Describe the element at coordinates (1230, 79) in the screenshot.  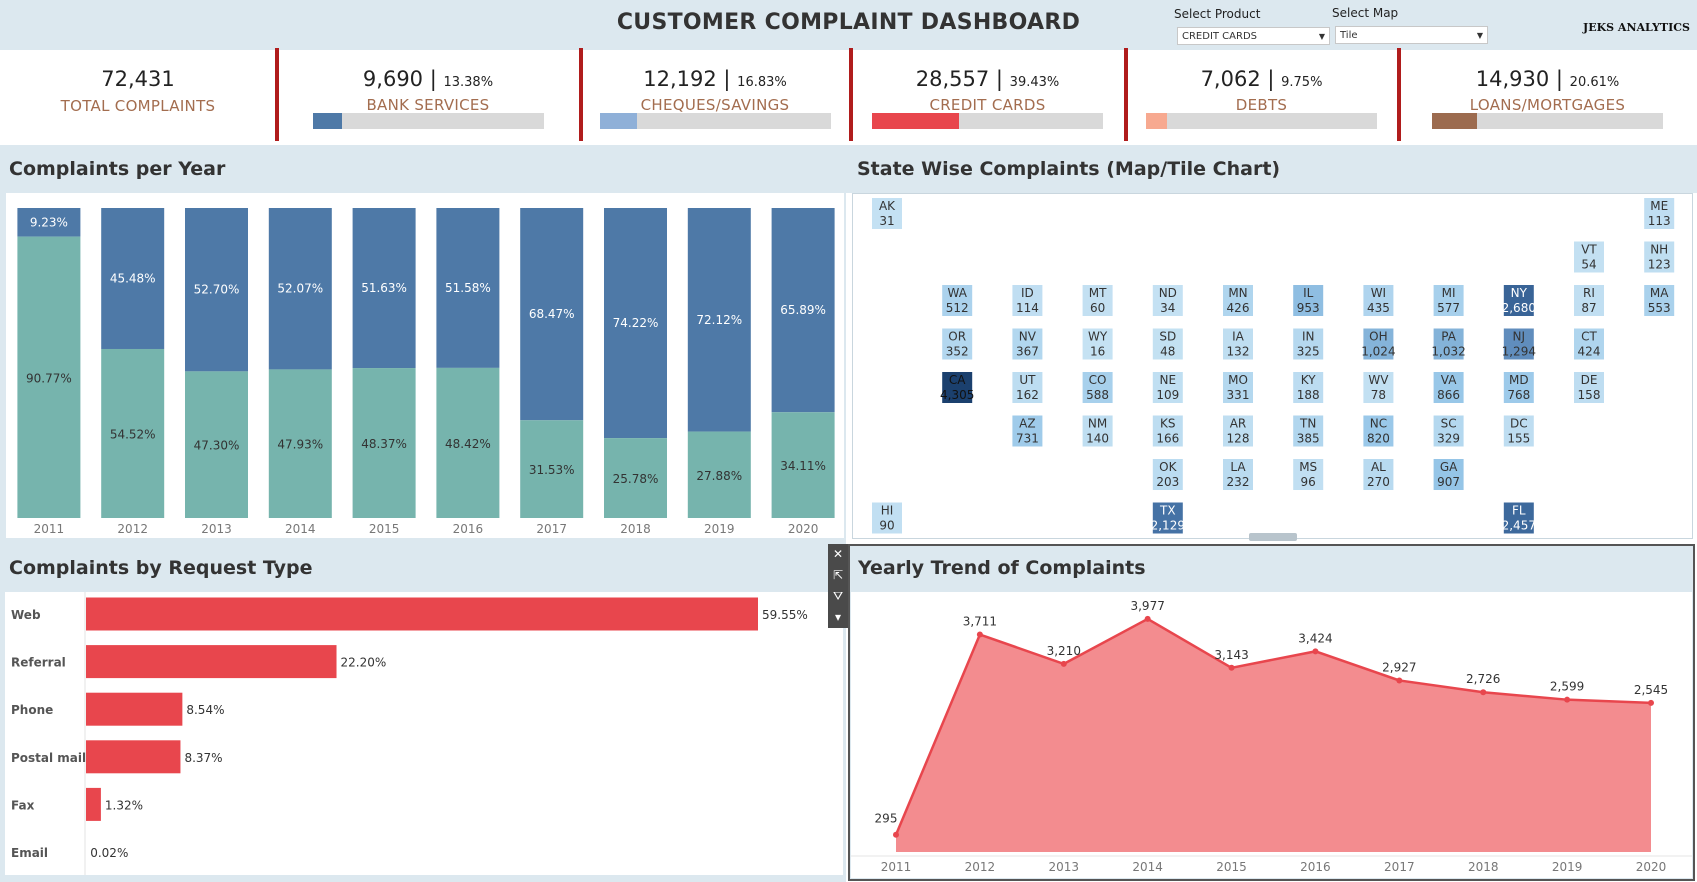
I see `kpi-number: 7,062` at that location.